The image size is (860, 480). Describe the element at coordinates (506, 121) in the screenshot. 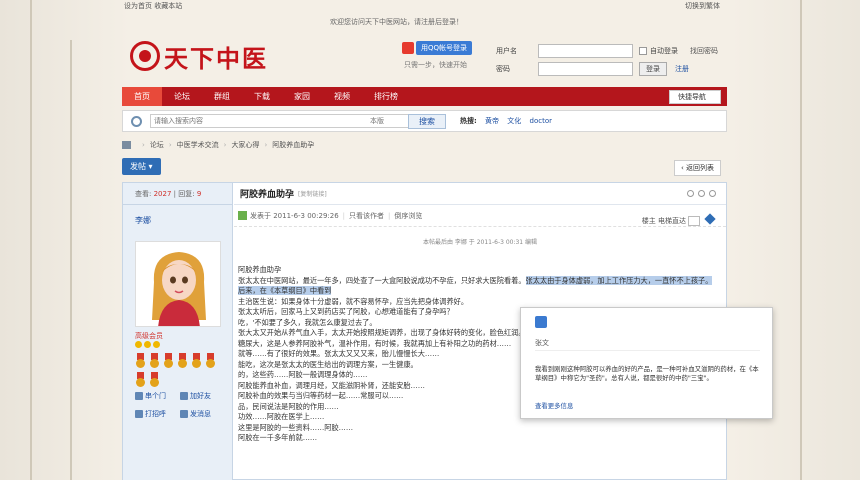

I see `hot-search: 热搜: 黄帝 文化 doctor` at that location.